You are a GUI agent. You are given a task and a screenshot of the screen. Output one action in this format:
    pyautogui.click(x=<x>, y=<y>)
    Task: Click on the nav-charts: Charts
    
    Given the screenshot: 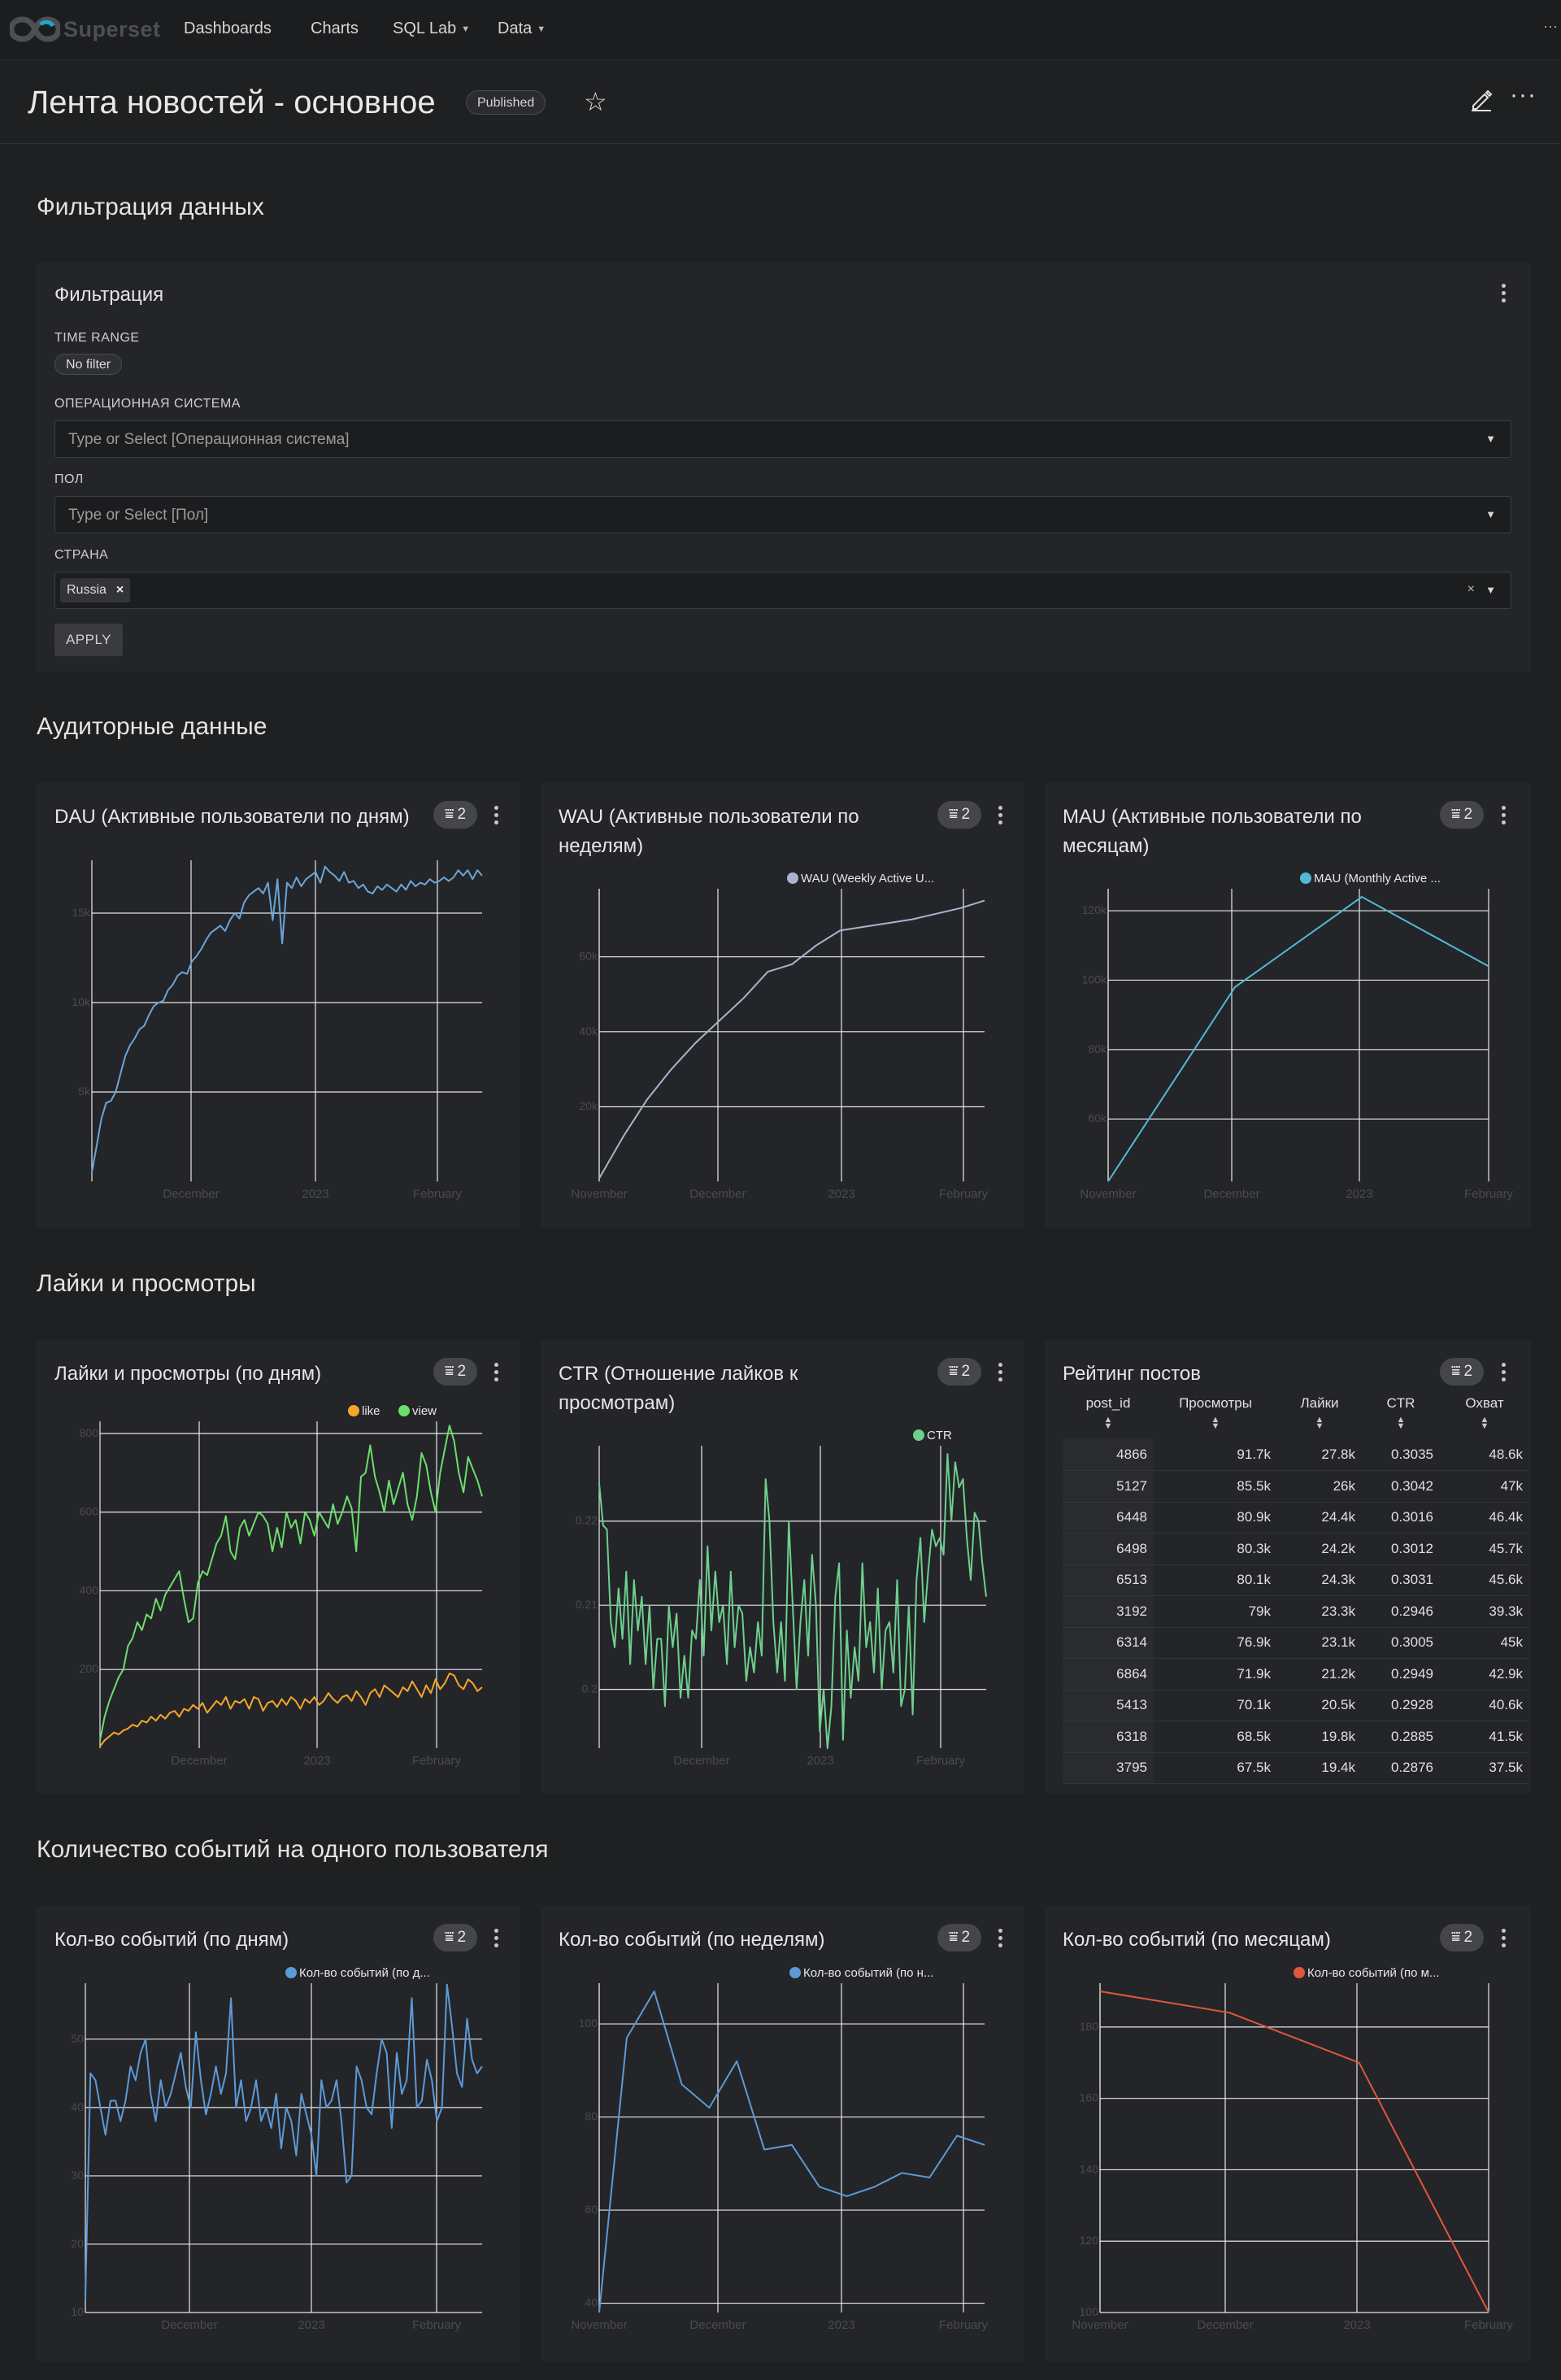 What is the action you would take?
    pyautogui.click(x=335, y=29)
    